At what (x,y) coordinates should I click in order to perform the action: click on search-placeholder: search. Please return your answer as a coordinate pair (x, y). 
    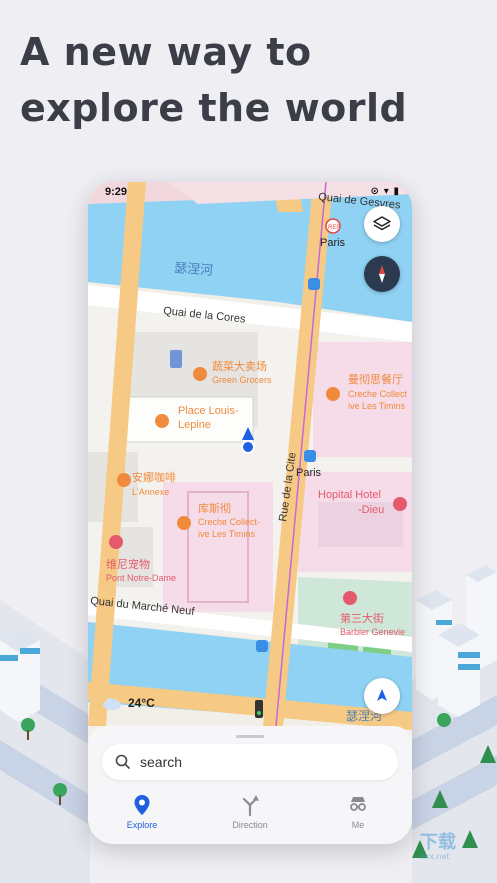
    Looking at the image, I should click on (161, 762).